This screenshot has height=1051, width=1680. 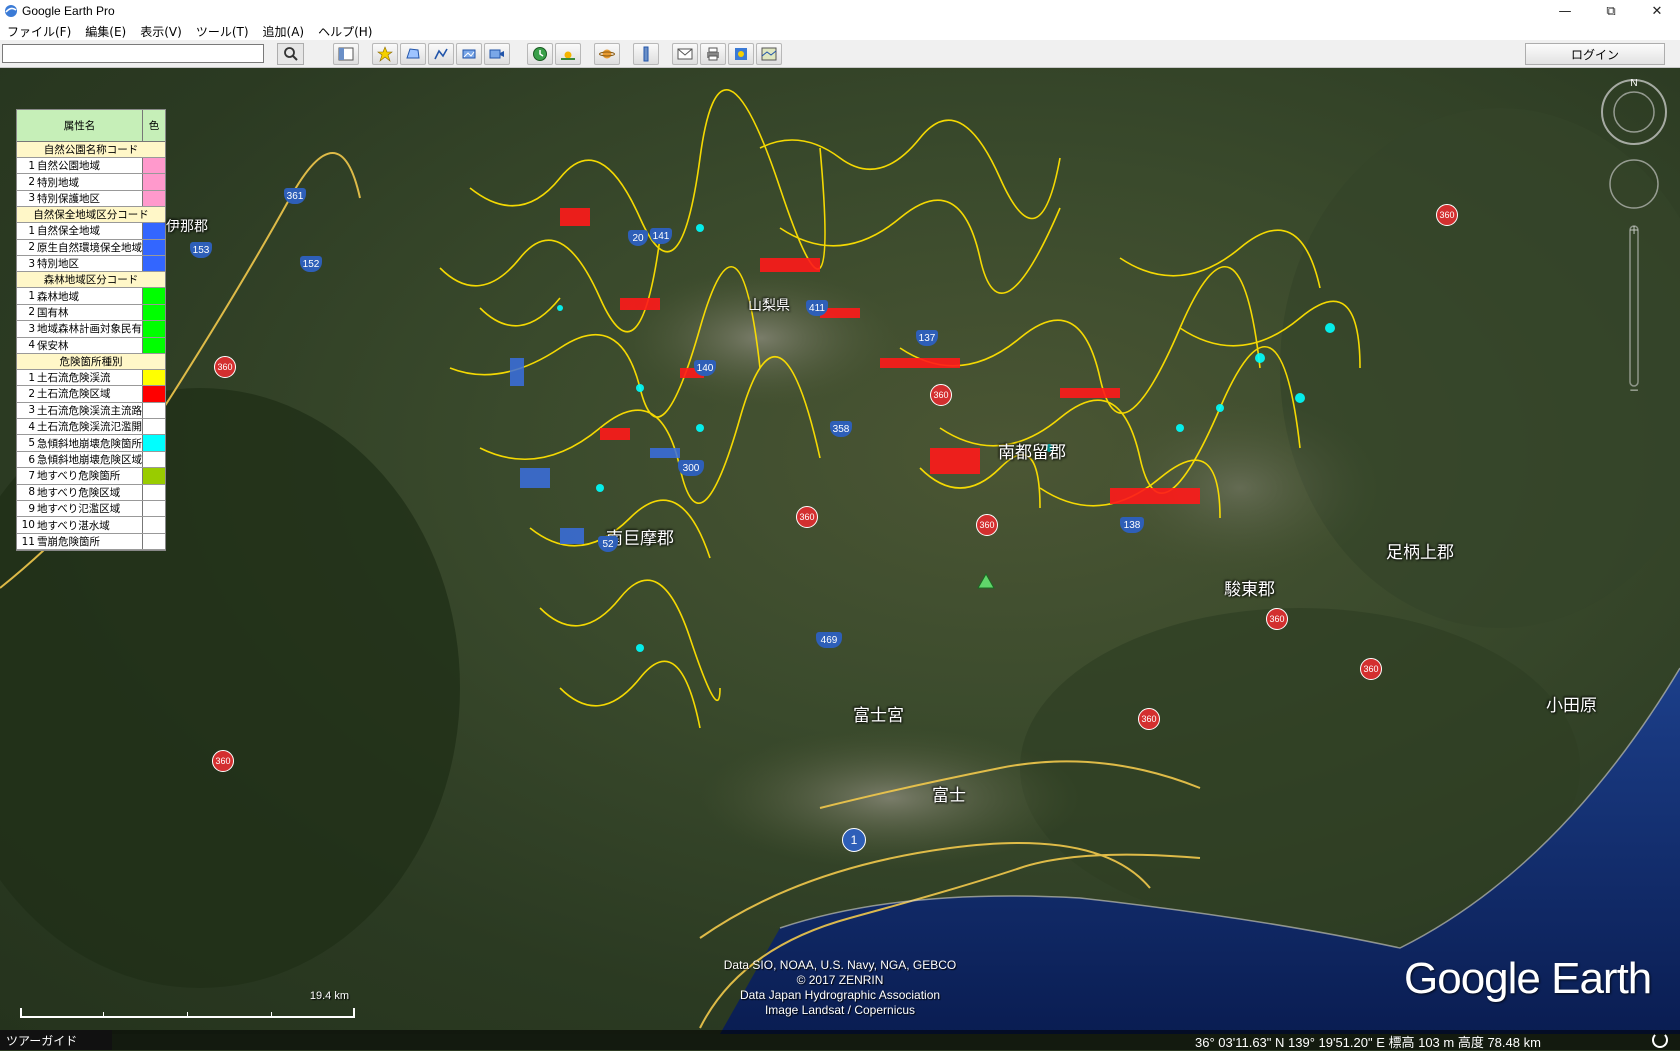 What do you see at coordinates (1611, 11) in the screenshot?
I see `maximize-button: ⧉` at bounding box center [1611, 11].